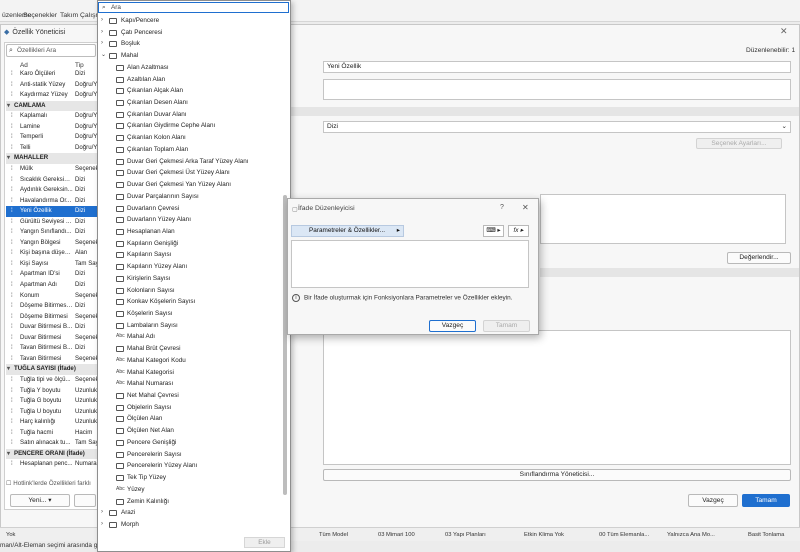 The image size is (800, 552). I want to click on property-row: ⁞ Yeni Özellik Dizi, so click(52, 211).